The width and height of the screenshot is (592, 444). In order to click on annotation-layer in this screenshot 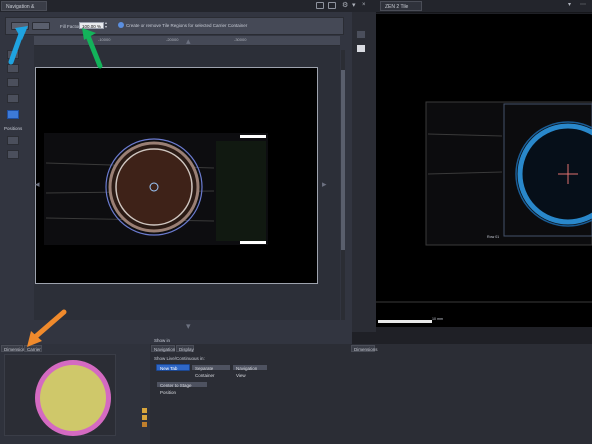, I will do `click(55, 186)`.